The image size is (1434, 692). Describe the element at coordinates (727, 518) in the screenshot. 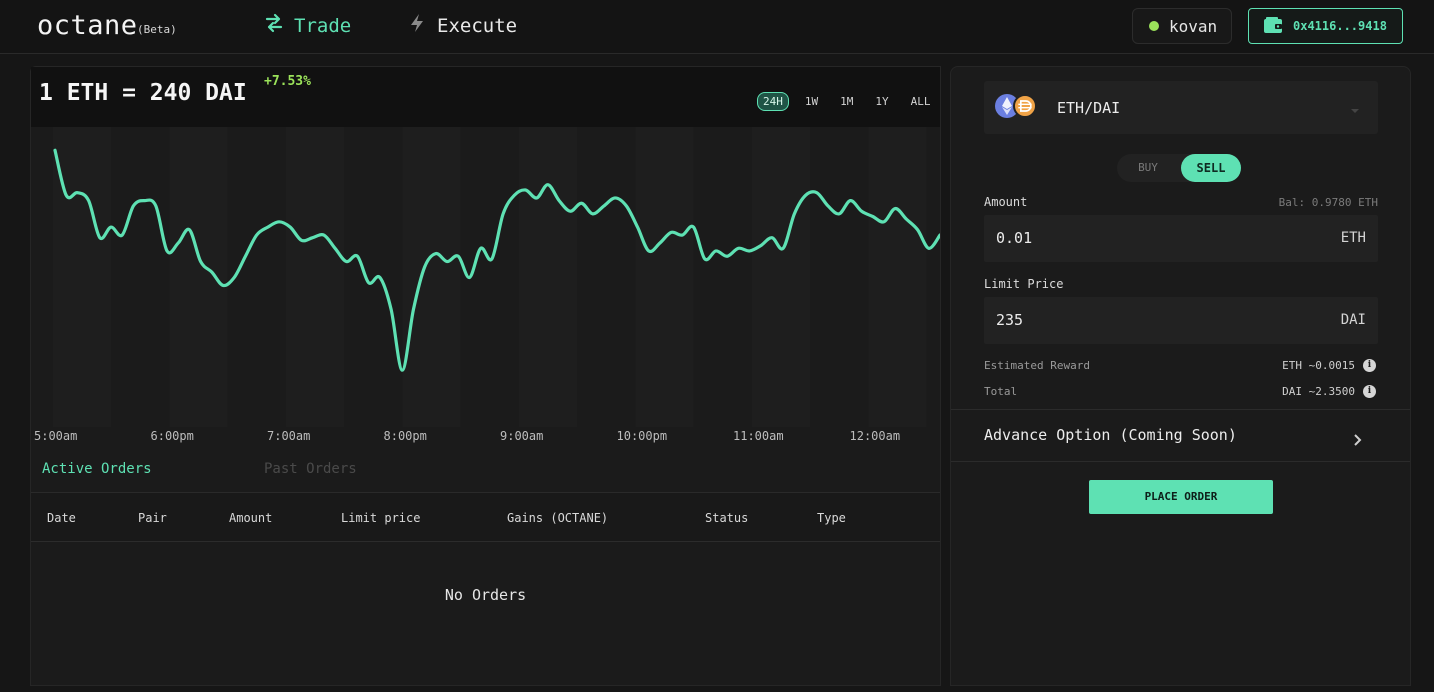

I see `col-status: Status` at that location.